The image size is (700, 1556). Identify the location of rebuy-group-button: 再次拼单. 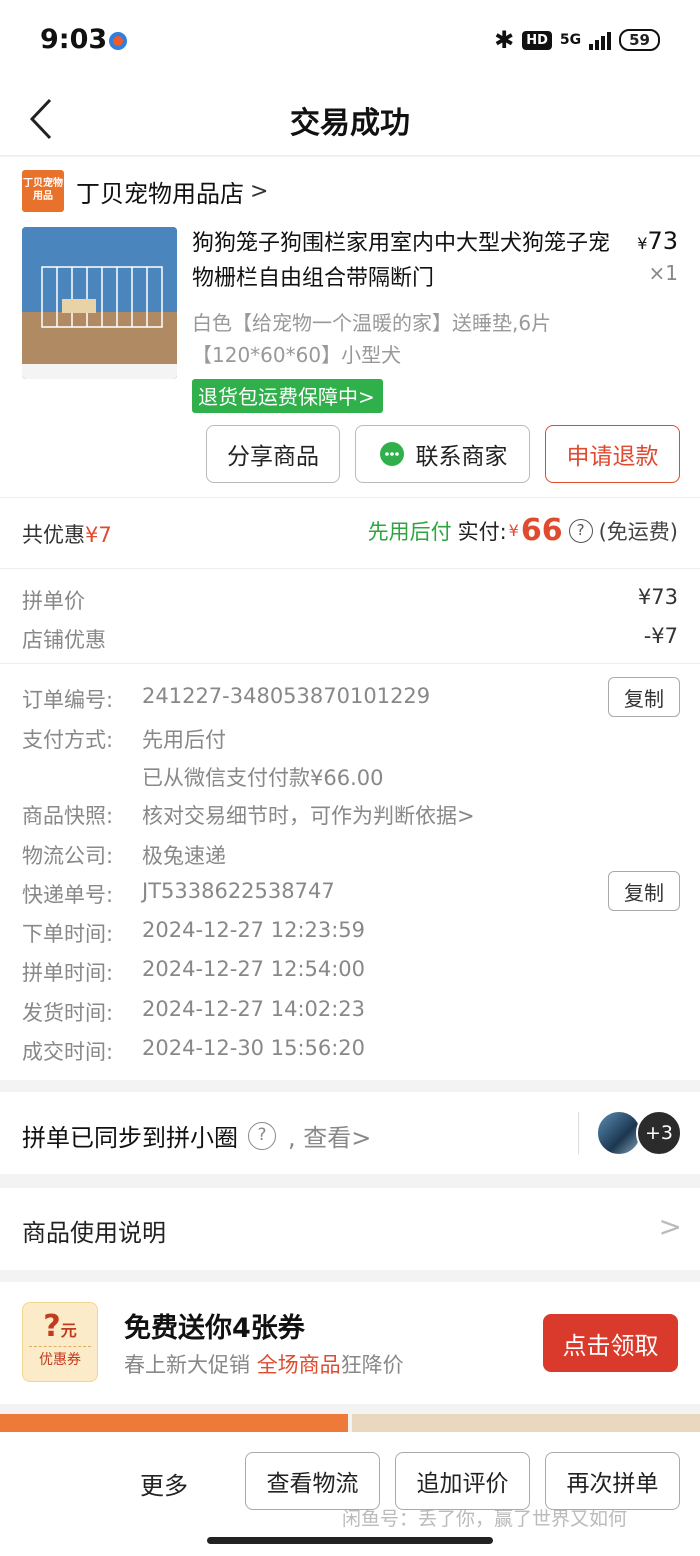
(612, 1481).